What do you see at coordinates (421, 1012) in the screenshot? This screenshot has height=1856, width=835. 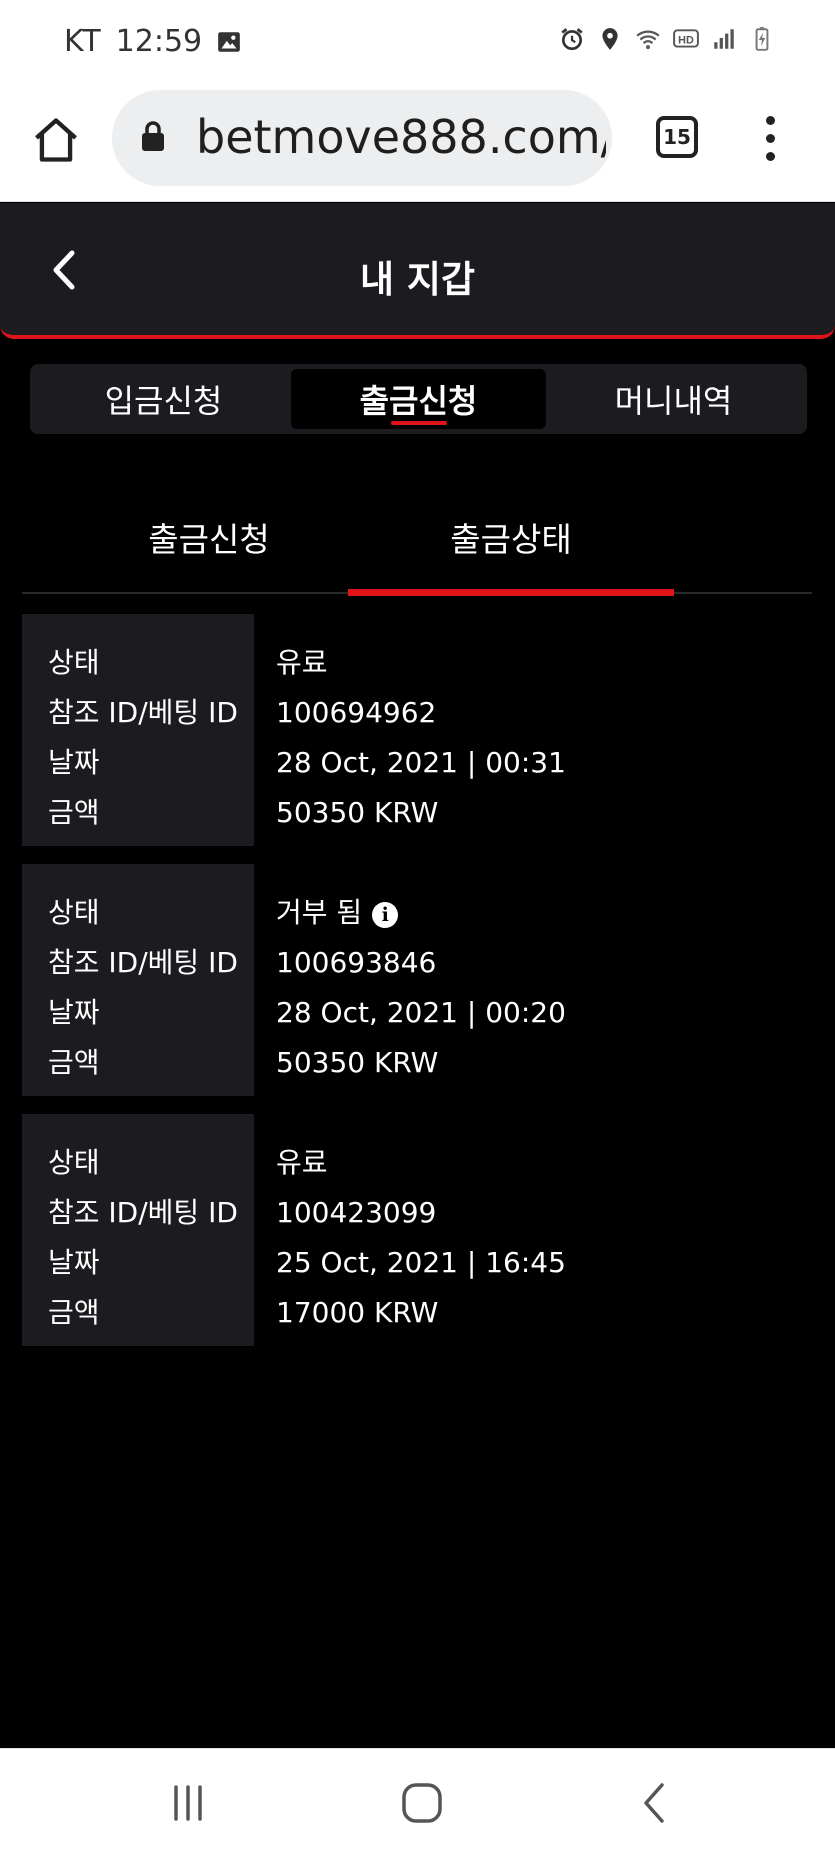 I see `date-value: 28 Oct, 2021 | 00:20` at bounding box center [421, 1012].